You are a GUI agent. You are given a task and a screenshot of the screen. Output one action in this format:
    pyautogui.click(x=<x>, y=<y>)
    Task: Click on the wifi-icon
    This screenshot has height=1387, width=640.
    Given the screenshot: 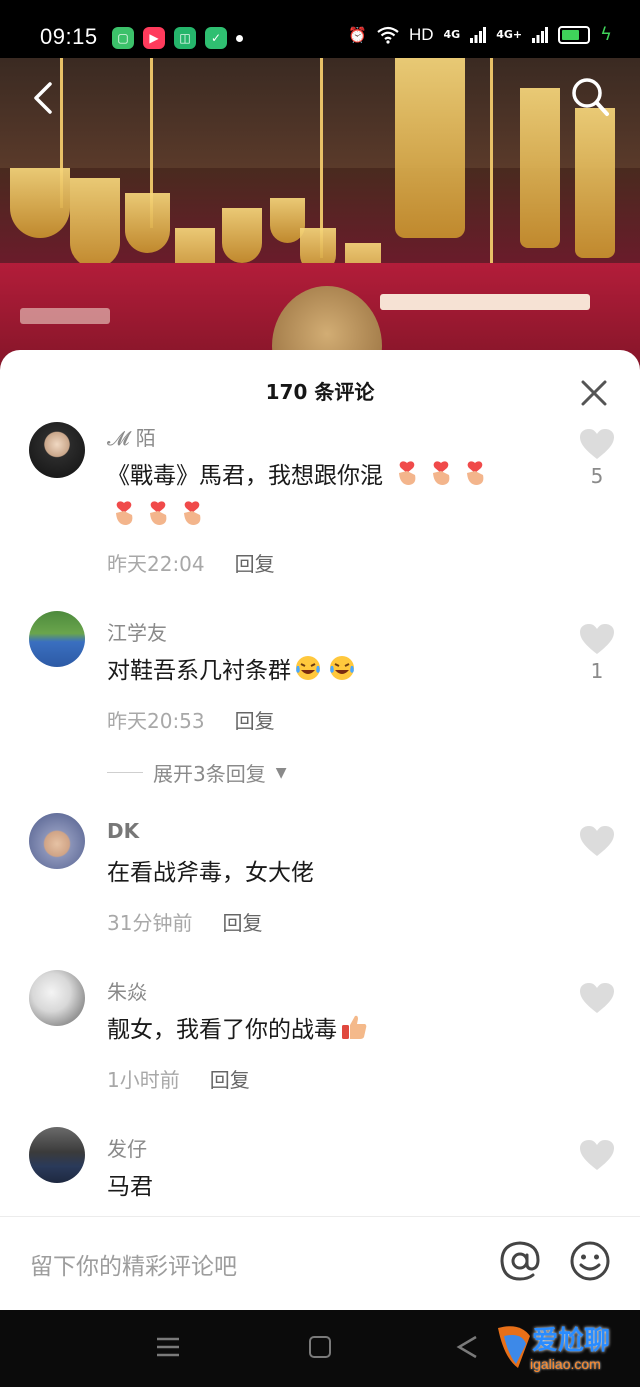 What is the action you would take?
    pyautogui.click(x=388, y=35)
    